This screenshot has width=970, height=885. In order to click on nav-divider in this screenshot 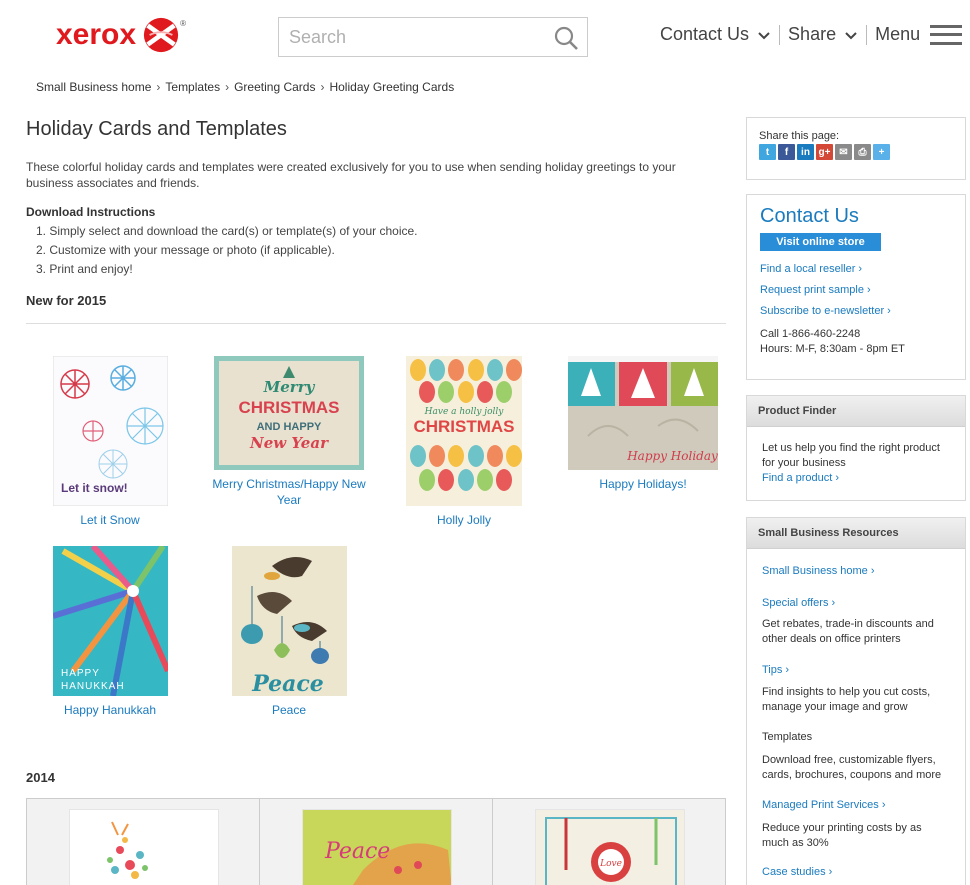, I will do `click(780, 34)`.